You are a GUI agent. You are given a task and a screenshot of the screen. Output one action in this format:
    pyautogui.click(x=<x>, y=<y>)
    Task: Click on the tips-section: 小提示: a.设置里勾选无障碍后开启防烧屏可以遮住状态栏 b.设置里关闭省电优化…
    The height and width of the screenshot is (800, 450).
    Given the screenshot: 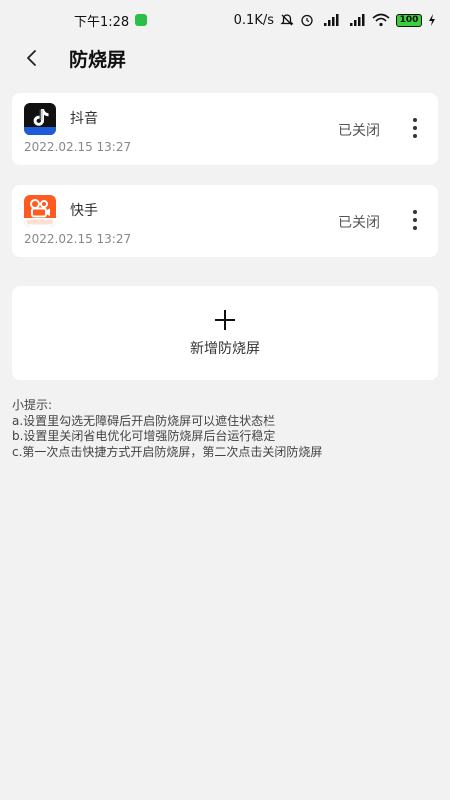 What is the action you would take?
    pyautogui.click(x=225, y=429)
    